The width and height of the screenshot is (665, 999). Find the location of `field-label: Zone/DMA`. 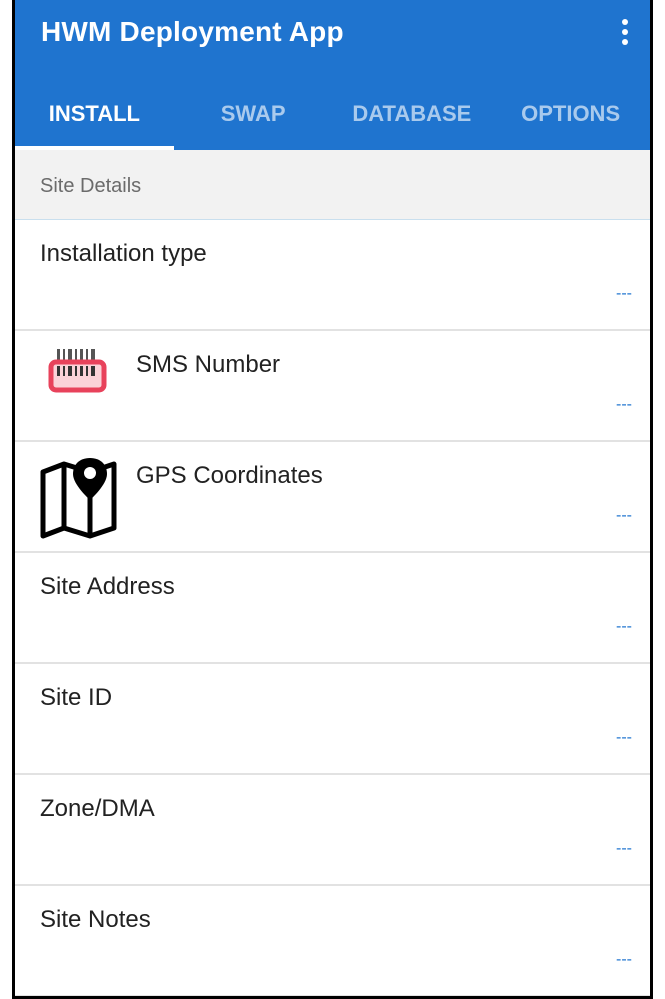

field-label: Zone/DMA is located at coordinates (97, 808).